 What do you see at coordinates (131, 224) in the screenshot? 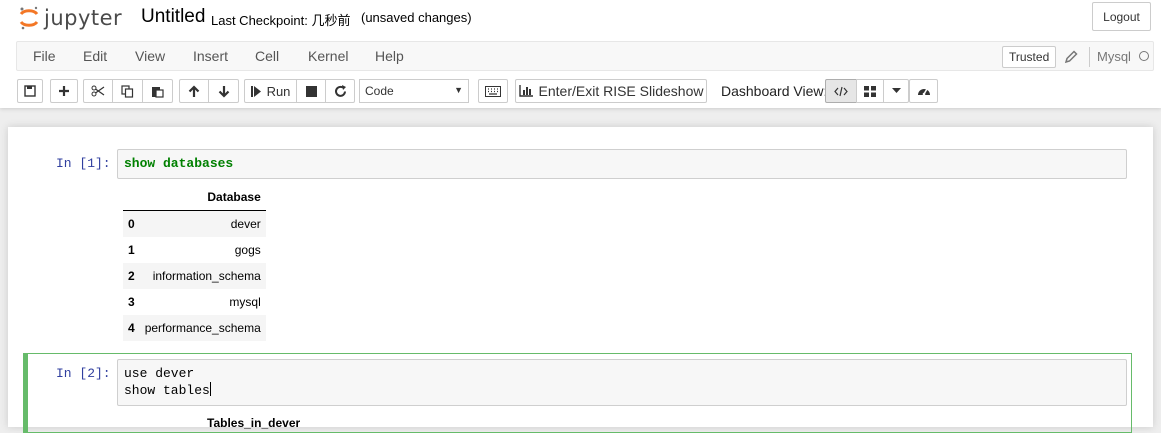
I see `row-index: 0` at bounding box center [131, 224].